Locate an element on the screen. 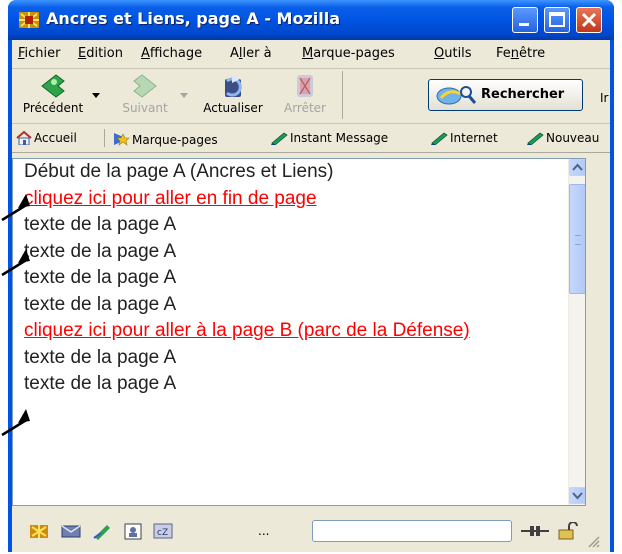  stop-button: Arrêter is located at coordinates (305, 96).